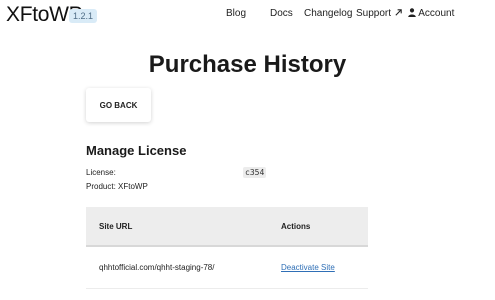 The height and width of the screenshot is (300, 495). What do you see at coordinates (136, 150) in the screenshot?
I see `section-title: Manage License` at bounding box center [136, 150].